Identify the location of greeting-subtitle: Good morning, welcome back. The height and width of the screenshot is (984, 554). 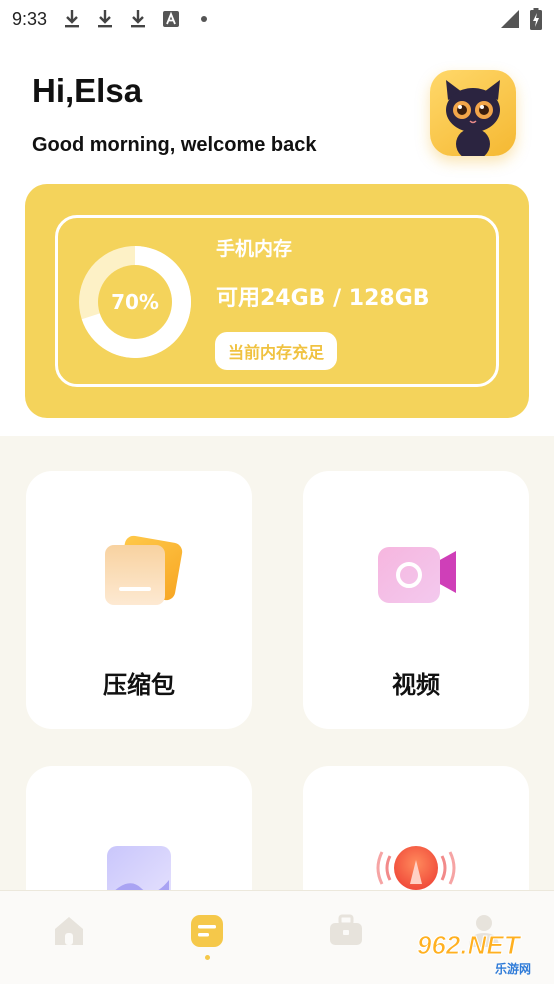
(174, 145).